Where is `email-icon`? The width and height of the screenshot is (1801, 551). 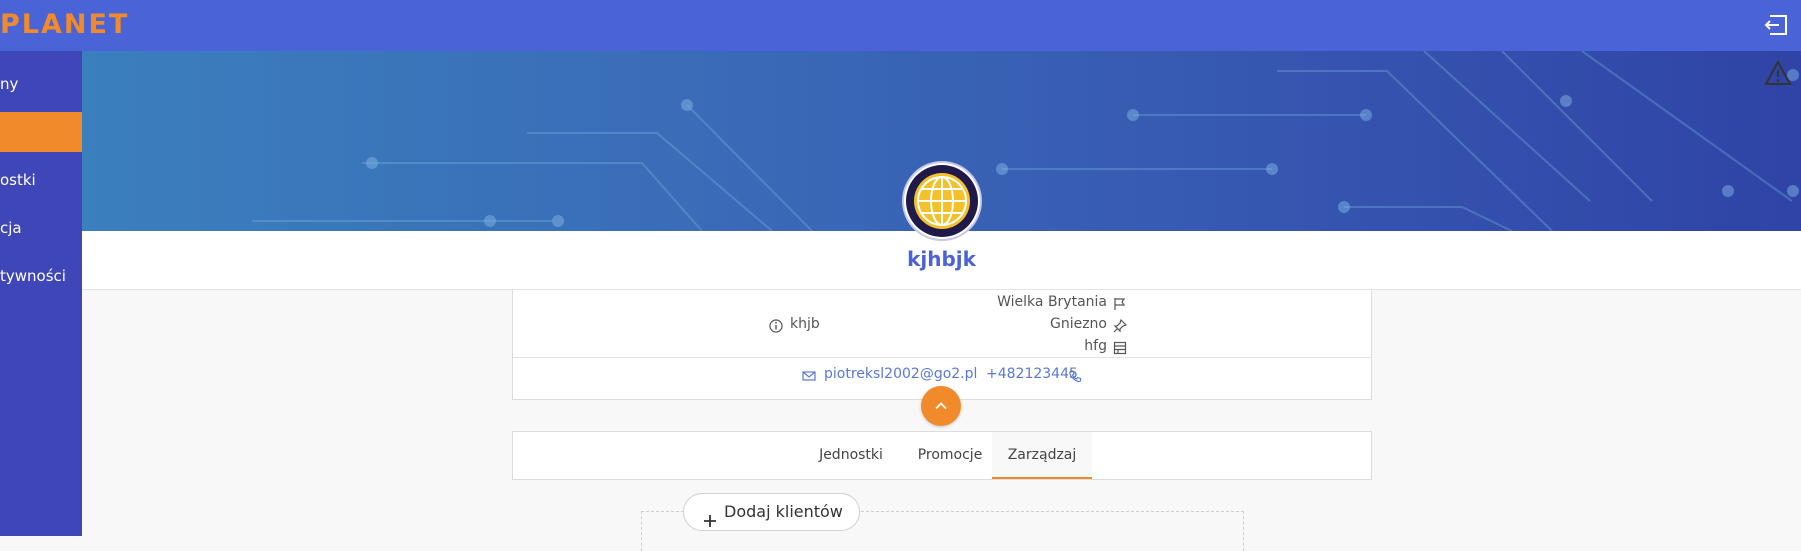
email-icon is located at coordinates (809, 375).